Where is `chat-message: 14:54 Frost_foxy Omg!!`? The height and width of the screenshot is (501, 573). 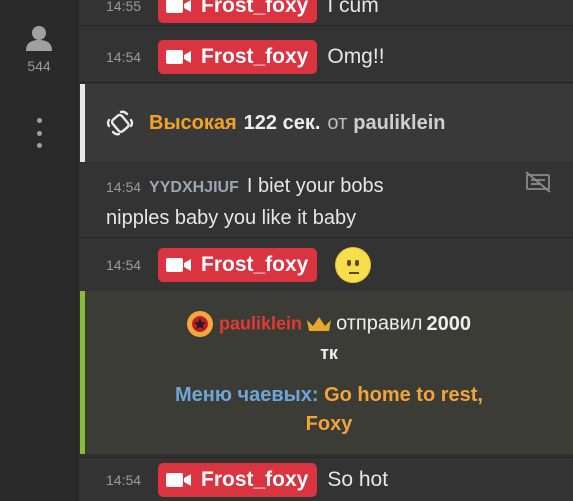 chat-message: 14:54 Frost_foxy Omg!! is located at coordinates (326, 57).